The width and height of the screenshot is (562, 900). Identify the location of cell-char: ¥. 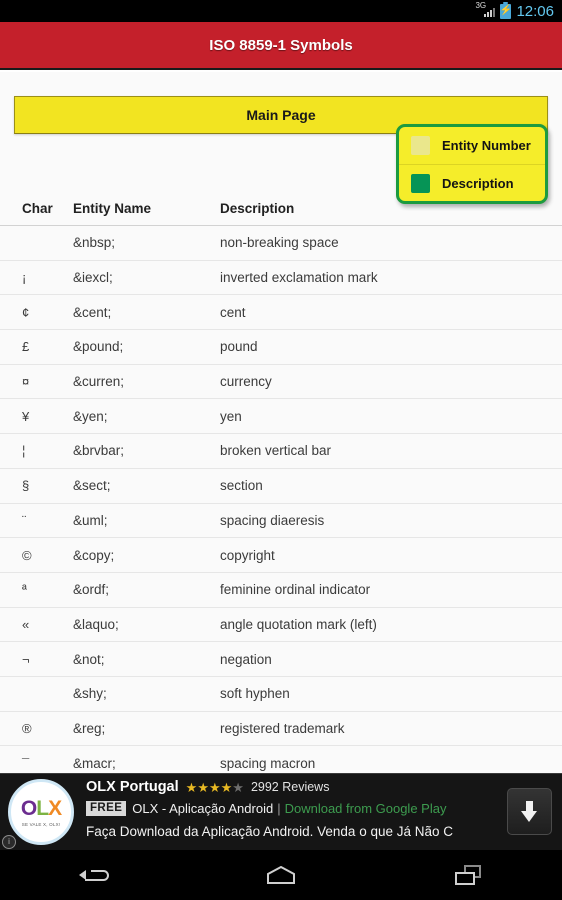
(26, 416).